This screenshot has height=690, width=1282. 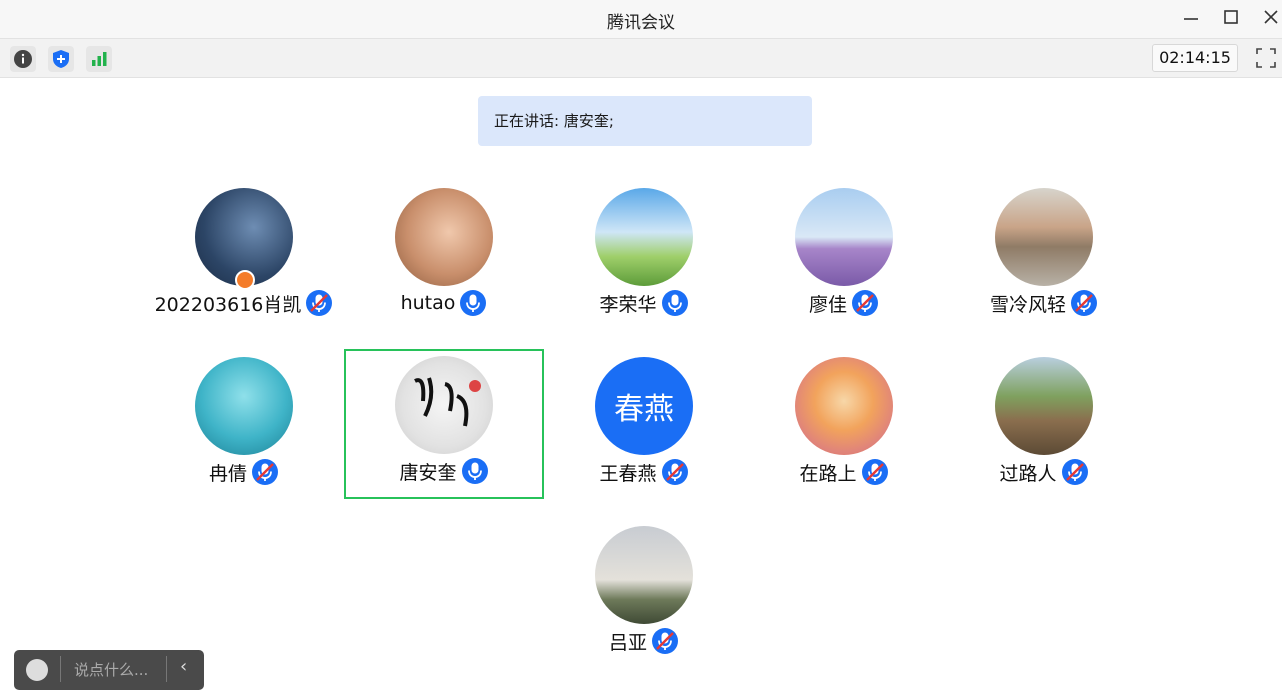 What do you see at coordinates (644, 409) in the screenshot?
I see `avatar-initials: 春燕` at bounding box center [644, 409].